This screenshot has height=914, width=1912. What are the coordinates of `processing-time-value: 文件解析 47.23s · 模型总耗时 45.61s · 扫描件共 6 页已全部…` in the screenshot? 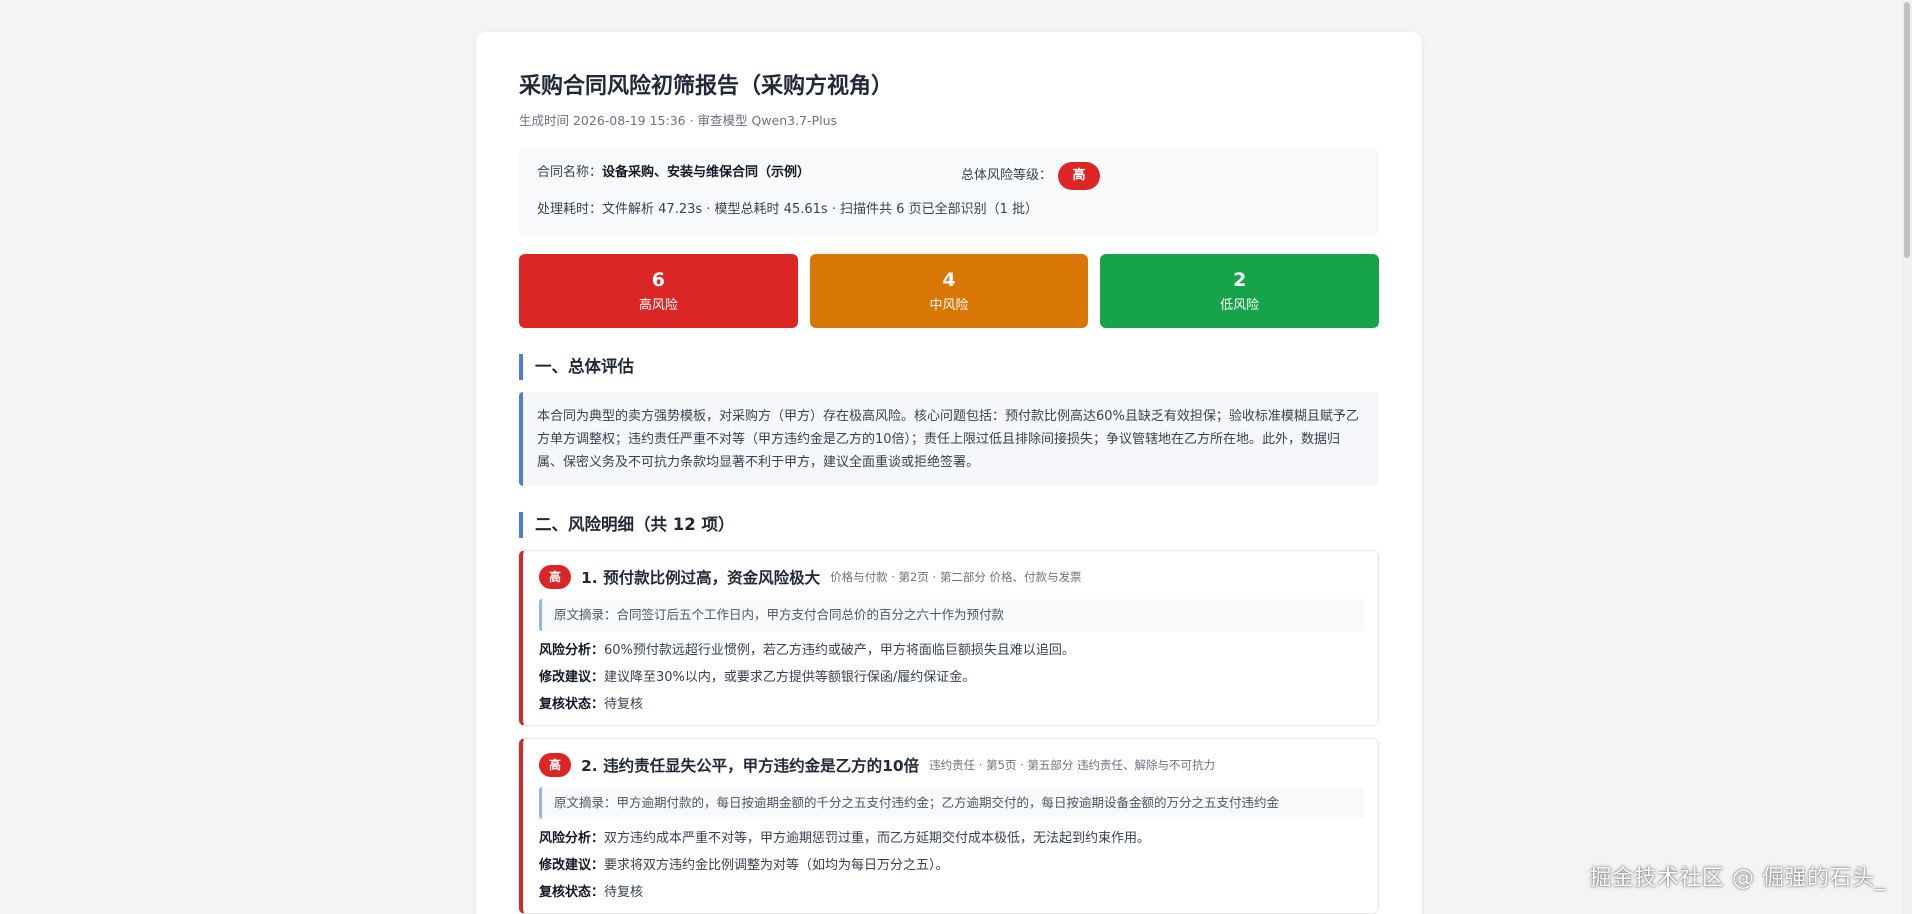 It's located at (820, 209).